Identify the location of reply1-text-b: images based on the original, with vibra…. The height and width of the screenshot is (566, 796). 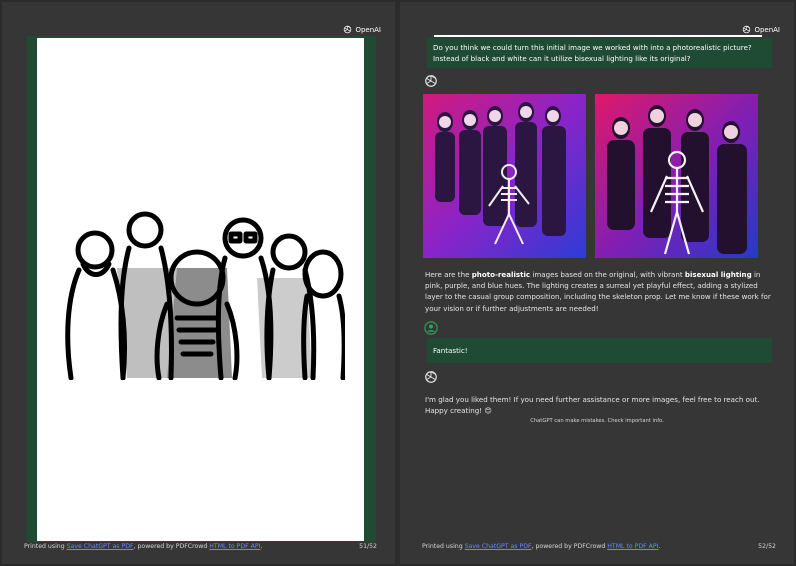
(607, 274).